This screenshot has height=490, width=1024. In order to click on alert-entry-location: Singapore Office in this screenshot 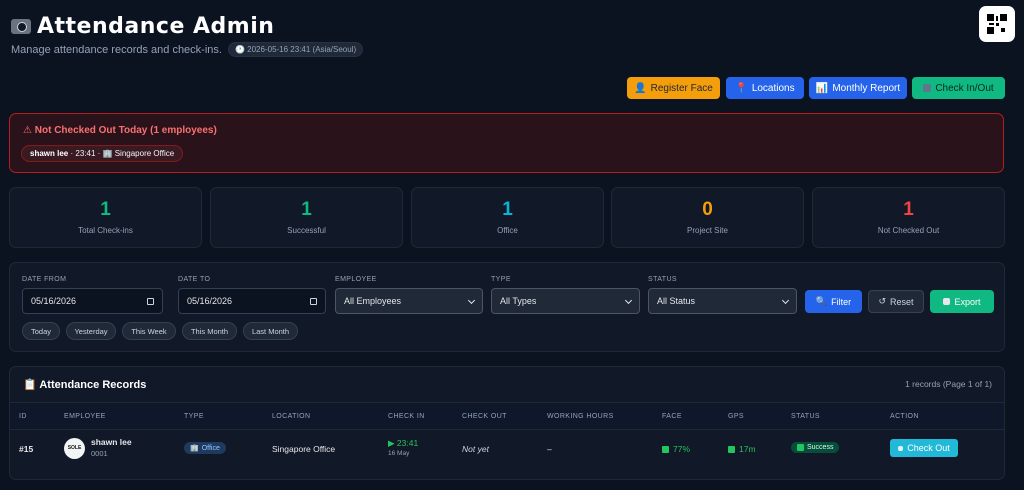, I will do `click(144, 153)`.